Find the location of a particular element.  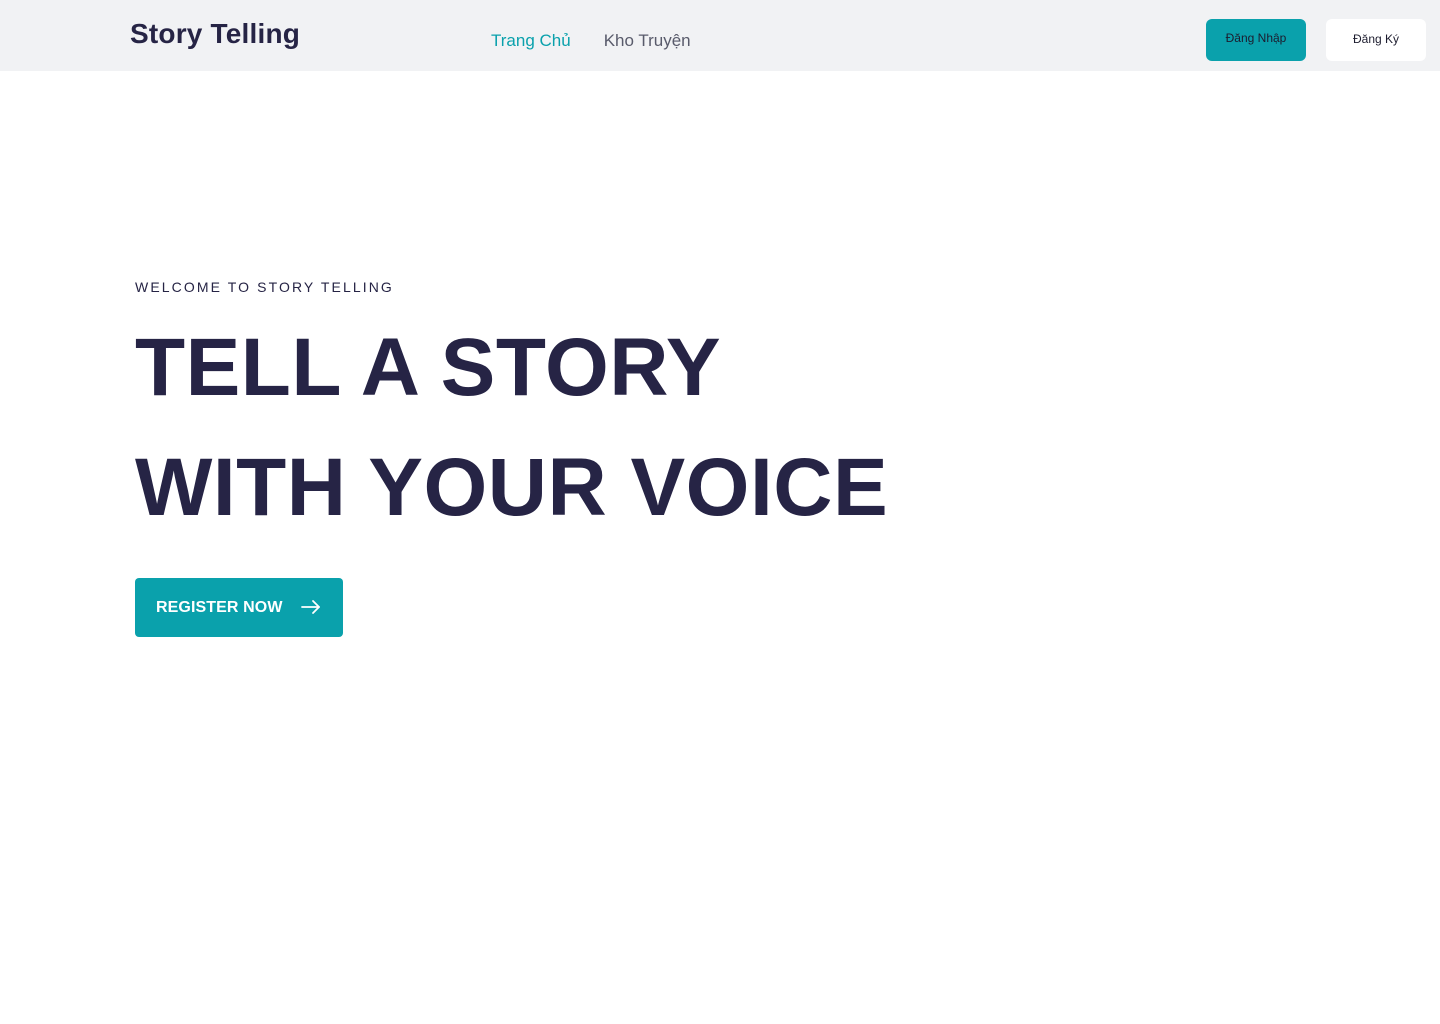

hero-headline-line-2: WITH YOUR VOICE is located at coordinates (512, 487).